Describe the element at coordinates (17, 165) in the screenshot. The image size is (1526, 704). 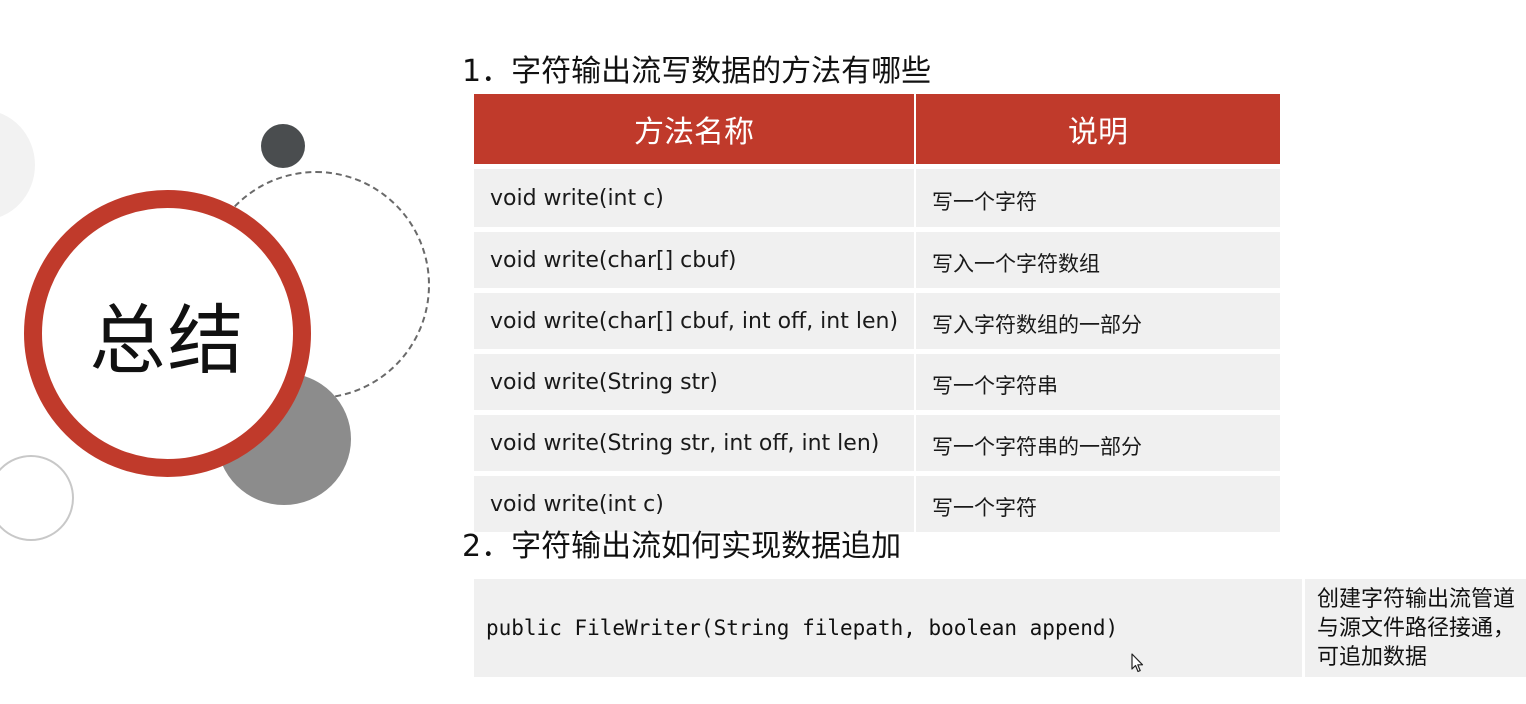
I see `decorative-circle-left` at that location.